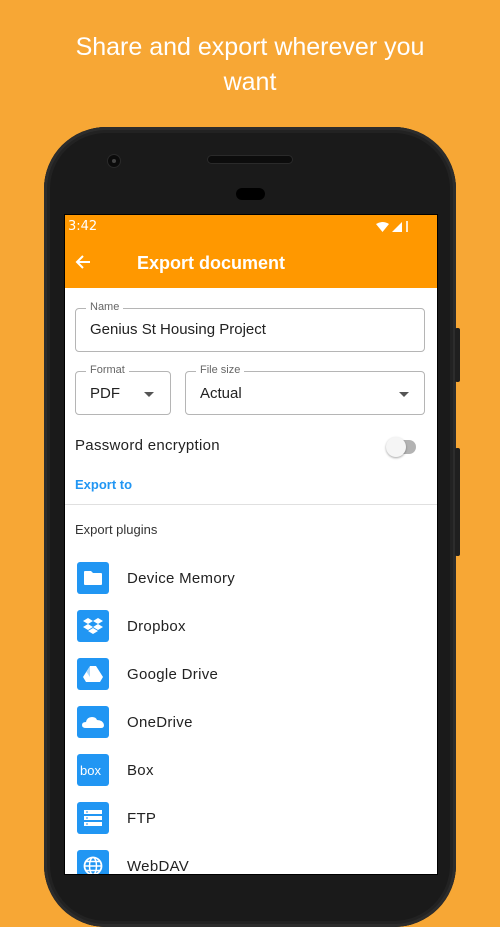  What do you see at coordinates (93, 818) in the screenshot?
I see `server-icon` at bounding box center [93, 818].